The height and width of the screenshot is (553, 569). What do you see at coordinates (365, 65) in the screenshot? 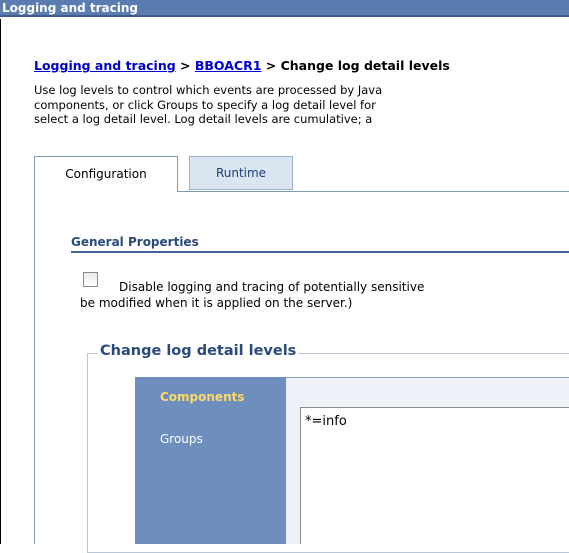
I see `breadcrumb-current: Change log detail levels` at bounding box center [365, 65].